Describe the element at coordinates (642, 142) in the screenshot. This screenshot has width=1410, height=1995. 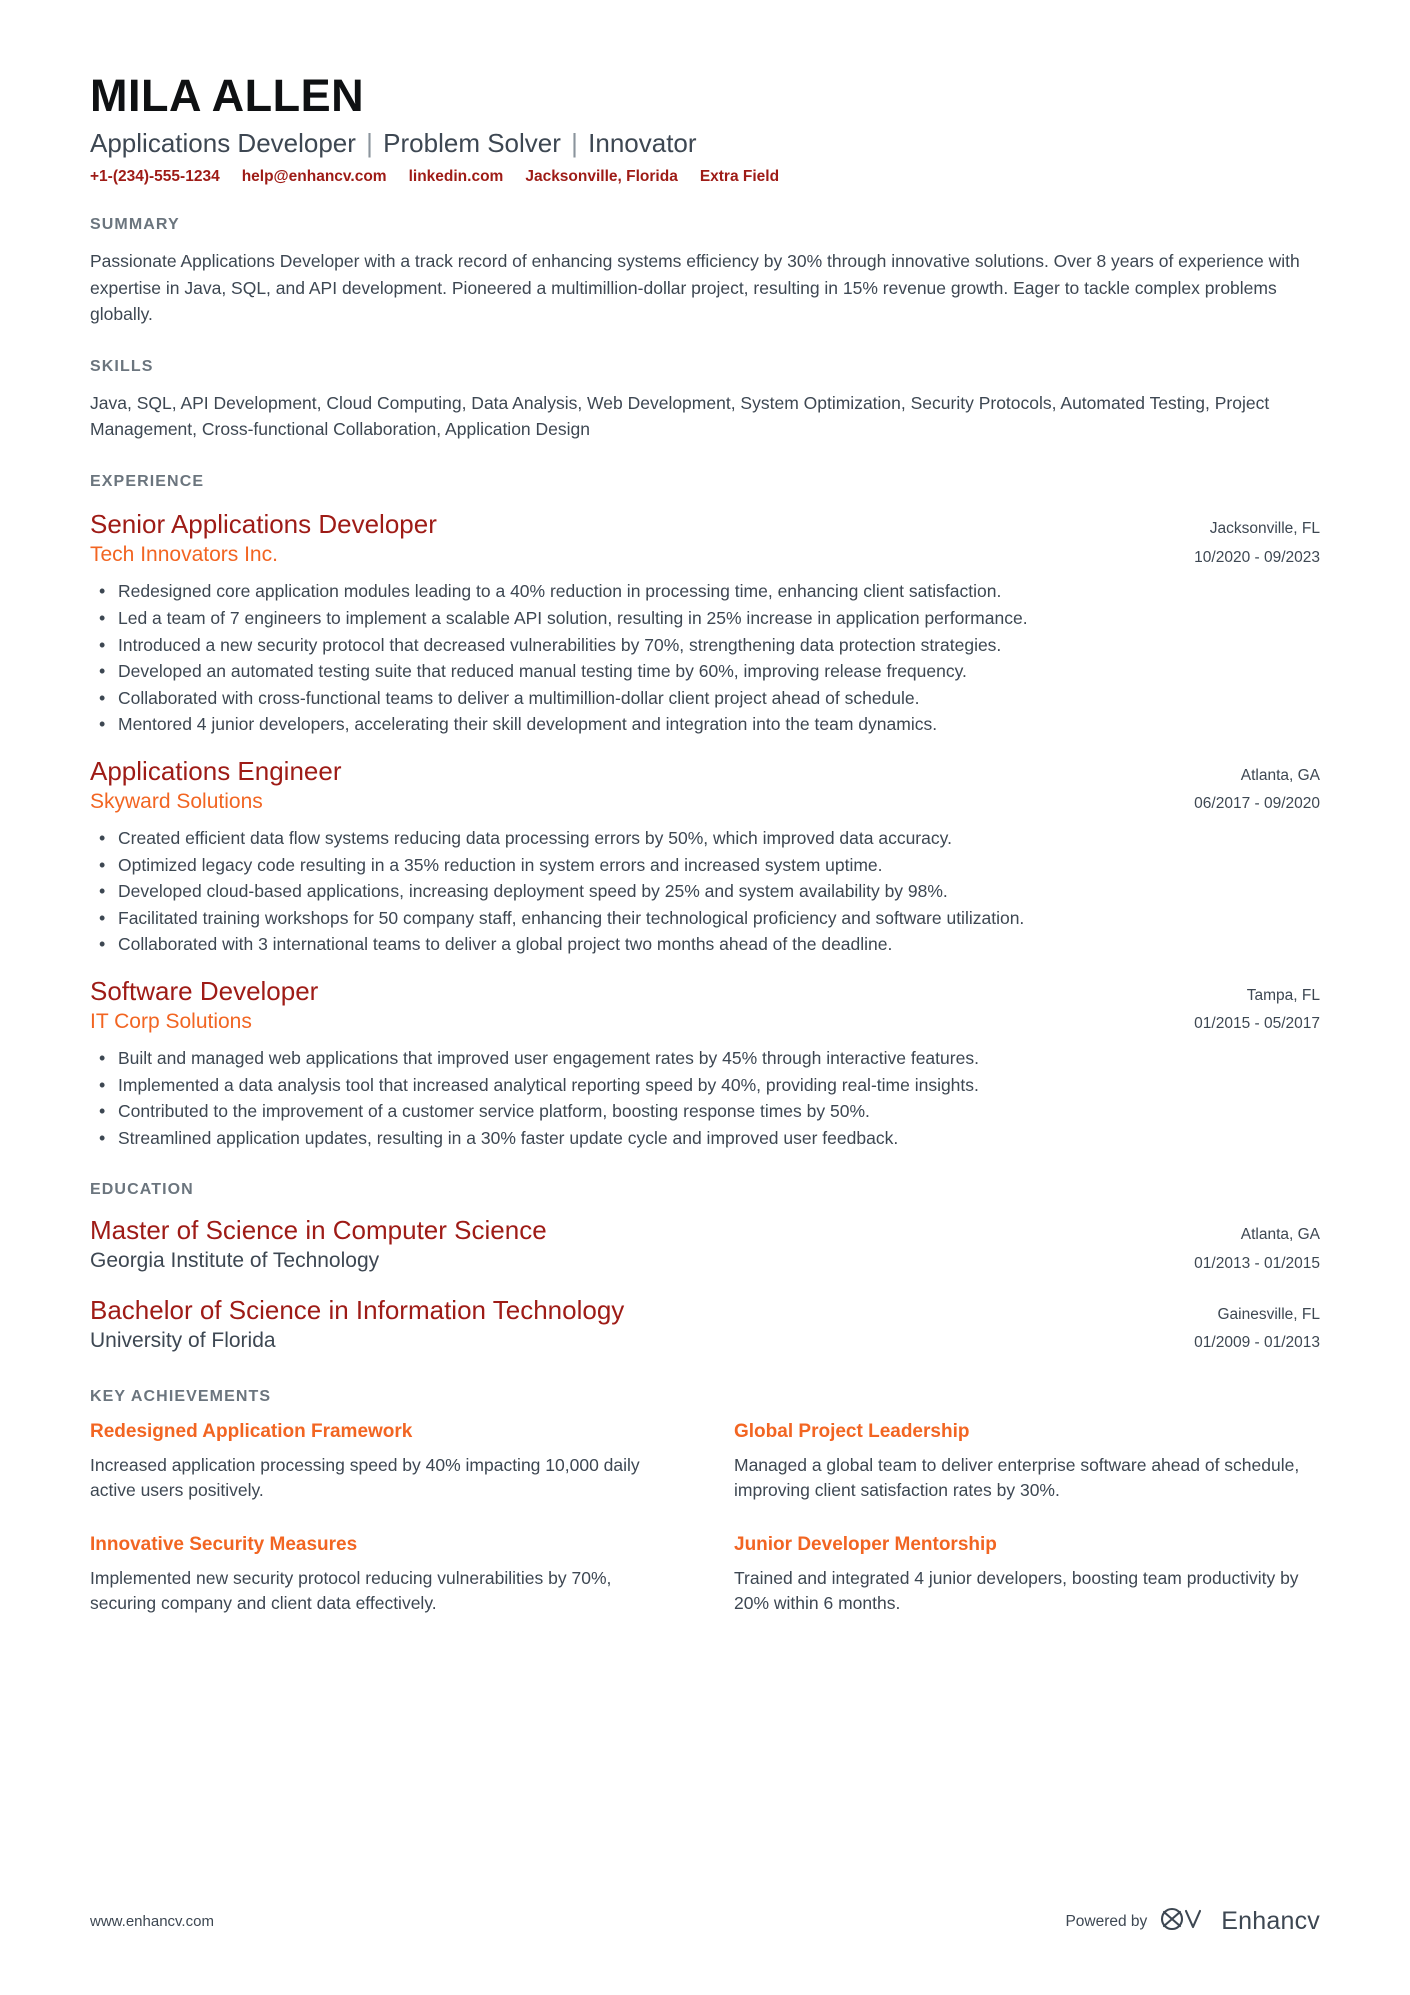
I see `headline-part-3: Innovator` at that location.